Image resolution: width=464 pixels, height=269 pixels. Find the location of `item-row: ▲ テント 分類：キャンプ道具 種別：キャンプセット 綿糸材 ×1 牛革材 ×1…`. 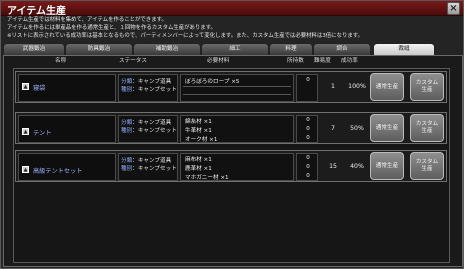

item-row: ▲ テント 分類：キャンプ道具 種別：キャンプセット 綿糸材 ×1 牛革材 ×1… is located at coordinates (231, 128).